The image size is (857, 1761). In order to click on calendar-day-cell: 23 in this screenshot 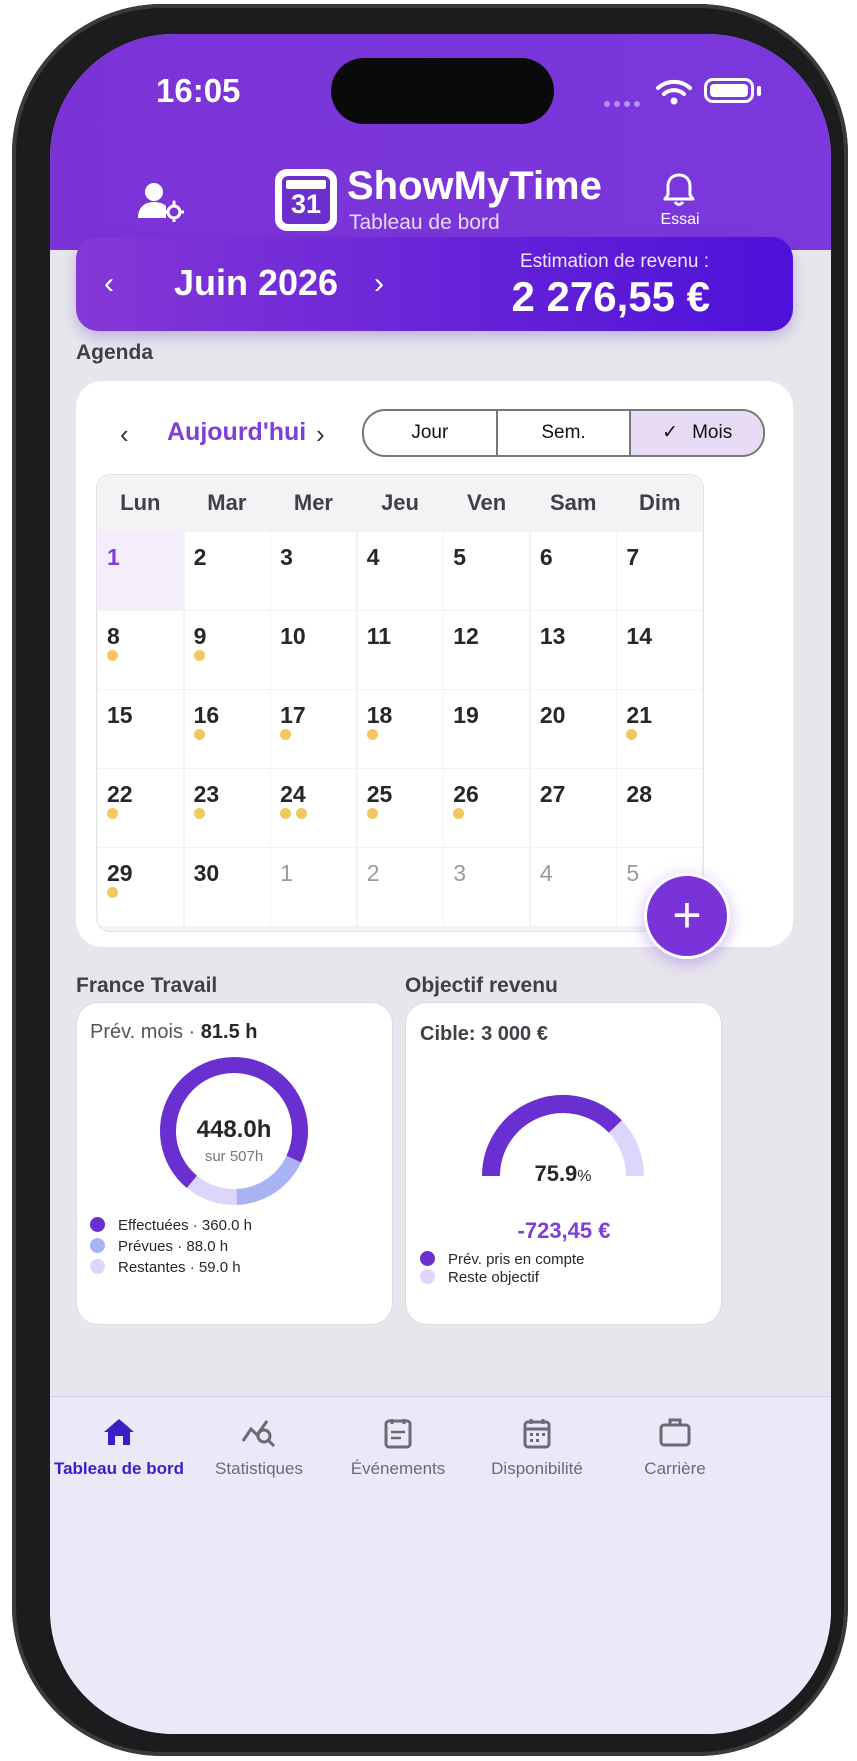, I will do `click(227, 808)`.